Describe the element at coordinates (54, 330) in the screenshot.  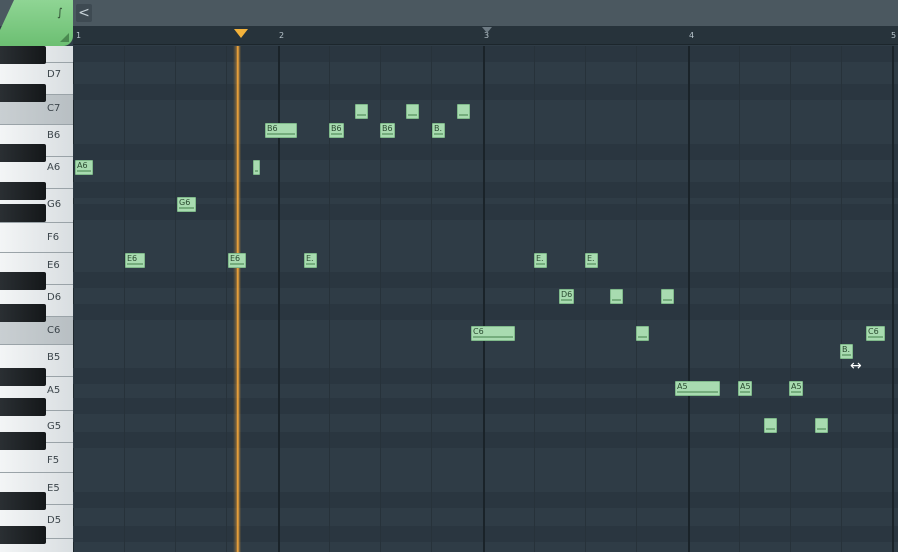
I see `key-label: C6` at that location.